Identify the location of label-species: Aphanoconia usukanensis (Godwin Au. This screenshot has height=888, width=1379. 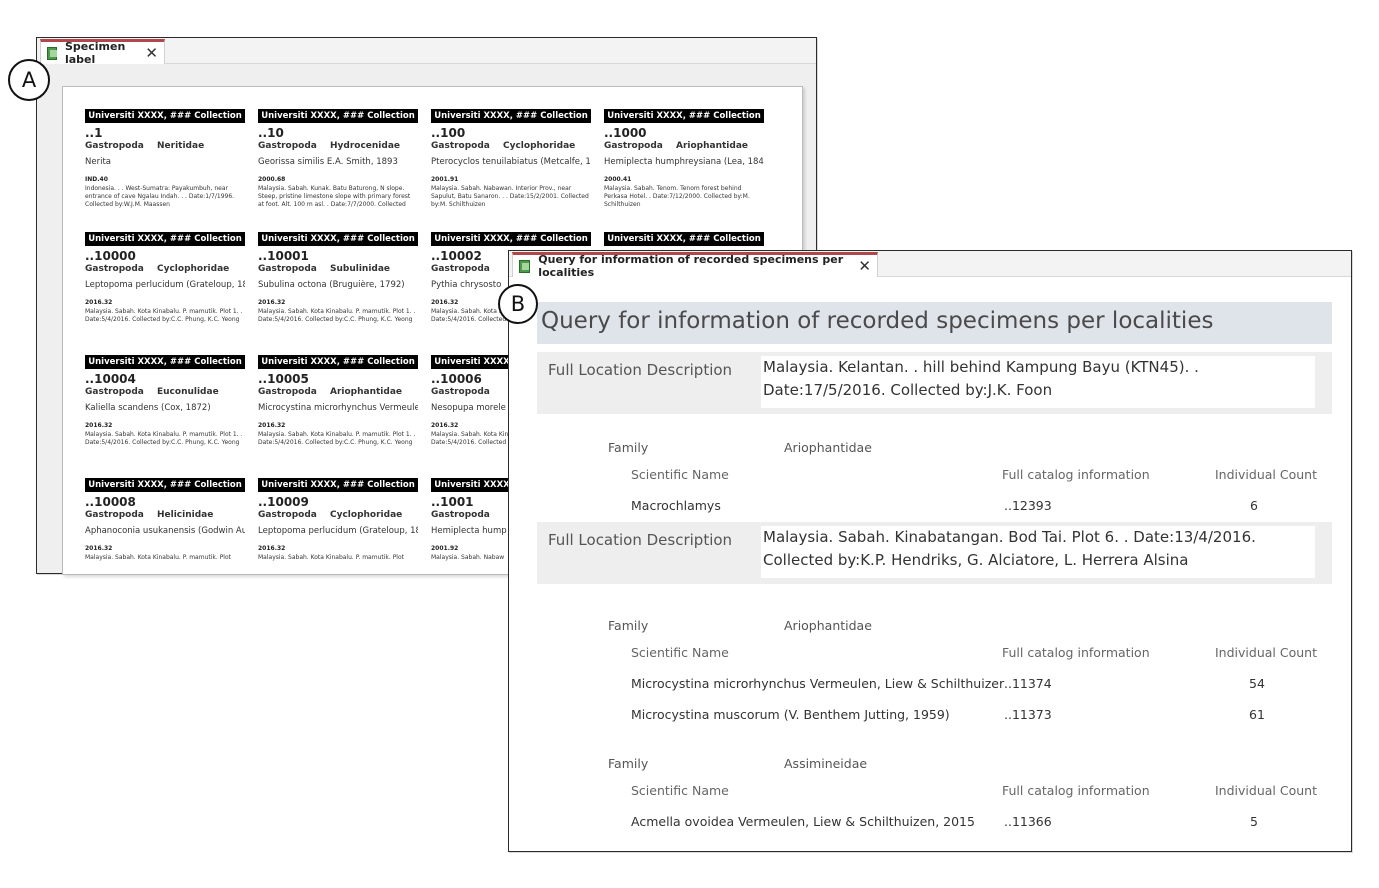
(165, 531).